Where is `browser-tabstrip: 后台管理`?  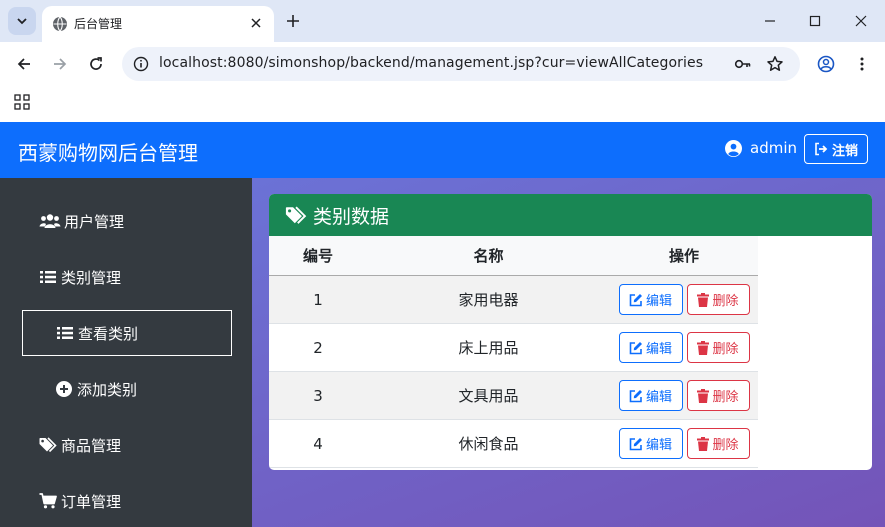 browser-tabstrip: 后台管理 is located at coordinates (442, 21).